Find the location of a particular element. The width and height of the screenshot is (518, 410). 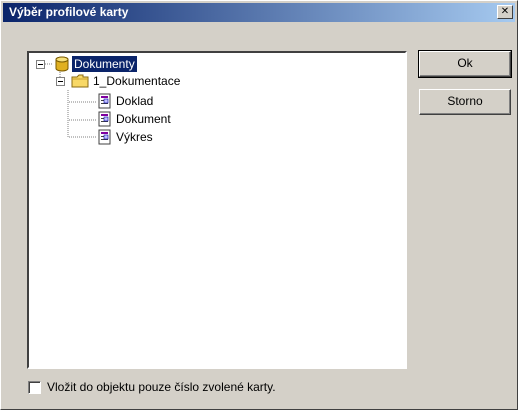

tree-node-label: Doklad is located at coordinates (134, 101).